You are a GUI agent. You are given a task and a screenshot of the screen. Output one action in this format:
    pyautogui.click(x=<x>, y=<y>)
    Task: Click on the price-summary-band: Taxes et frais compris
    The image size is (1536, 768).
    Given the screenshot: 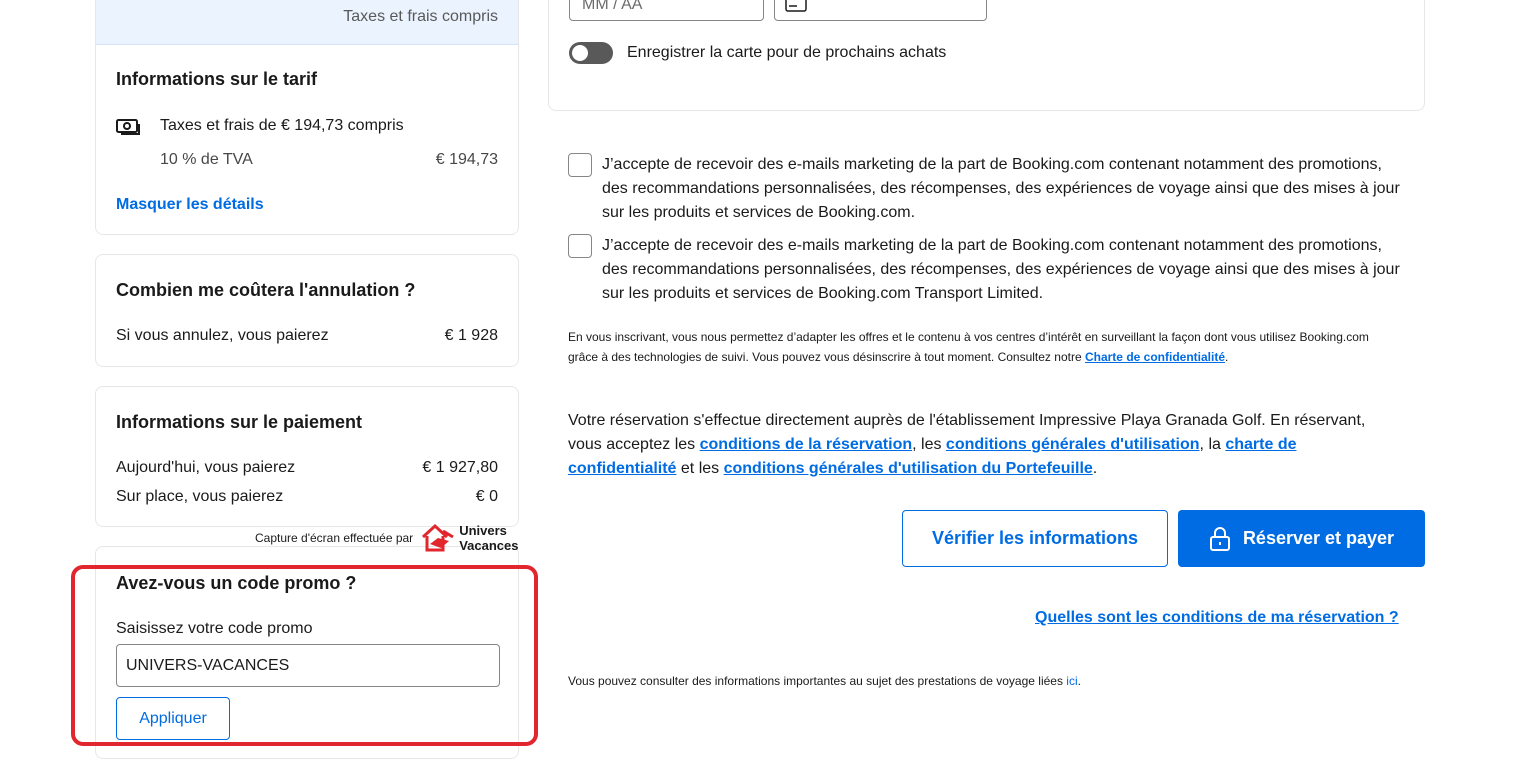 What is the action you would take?
    pyautogui.click(x=307, y=22)
    